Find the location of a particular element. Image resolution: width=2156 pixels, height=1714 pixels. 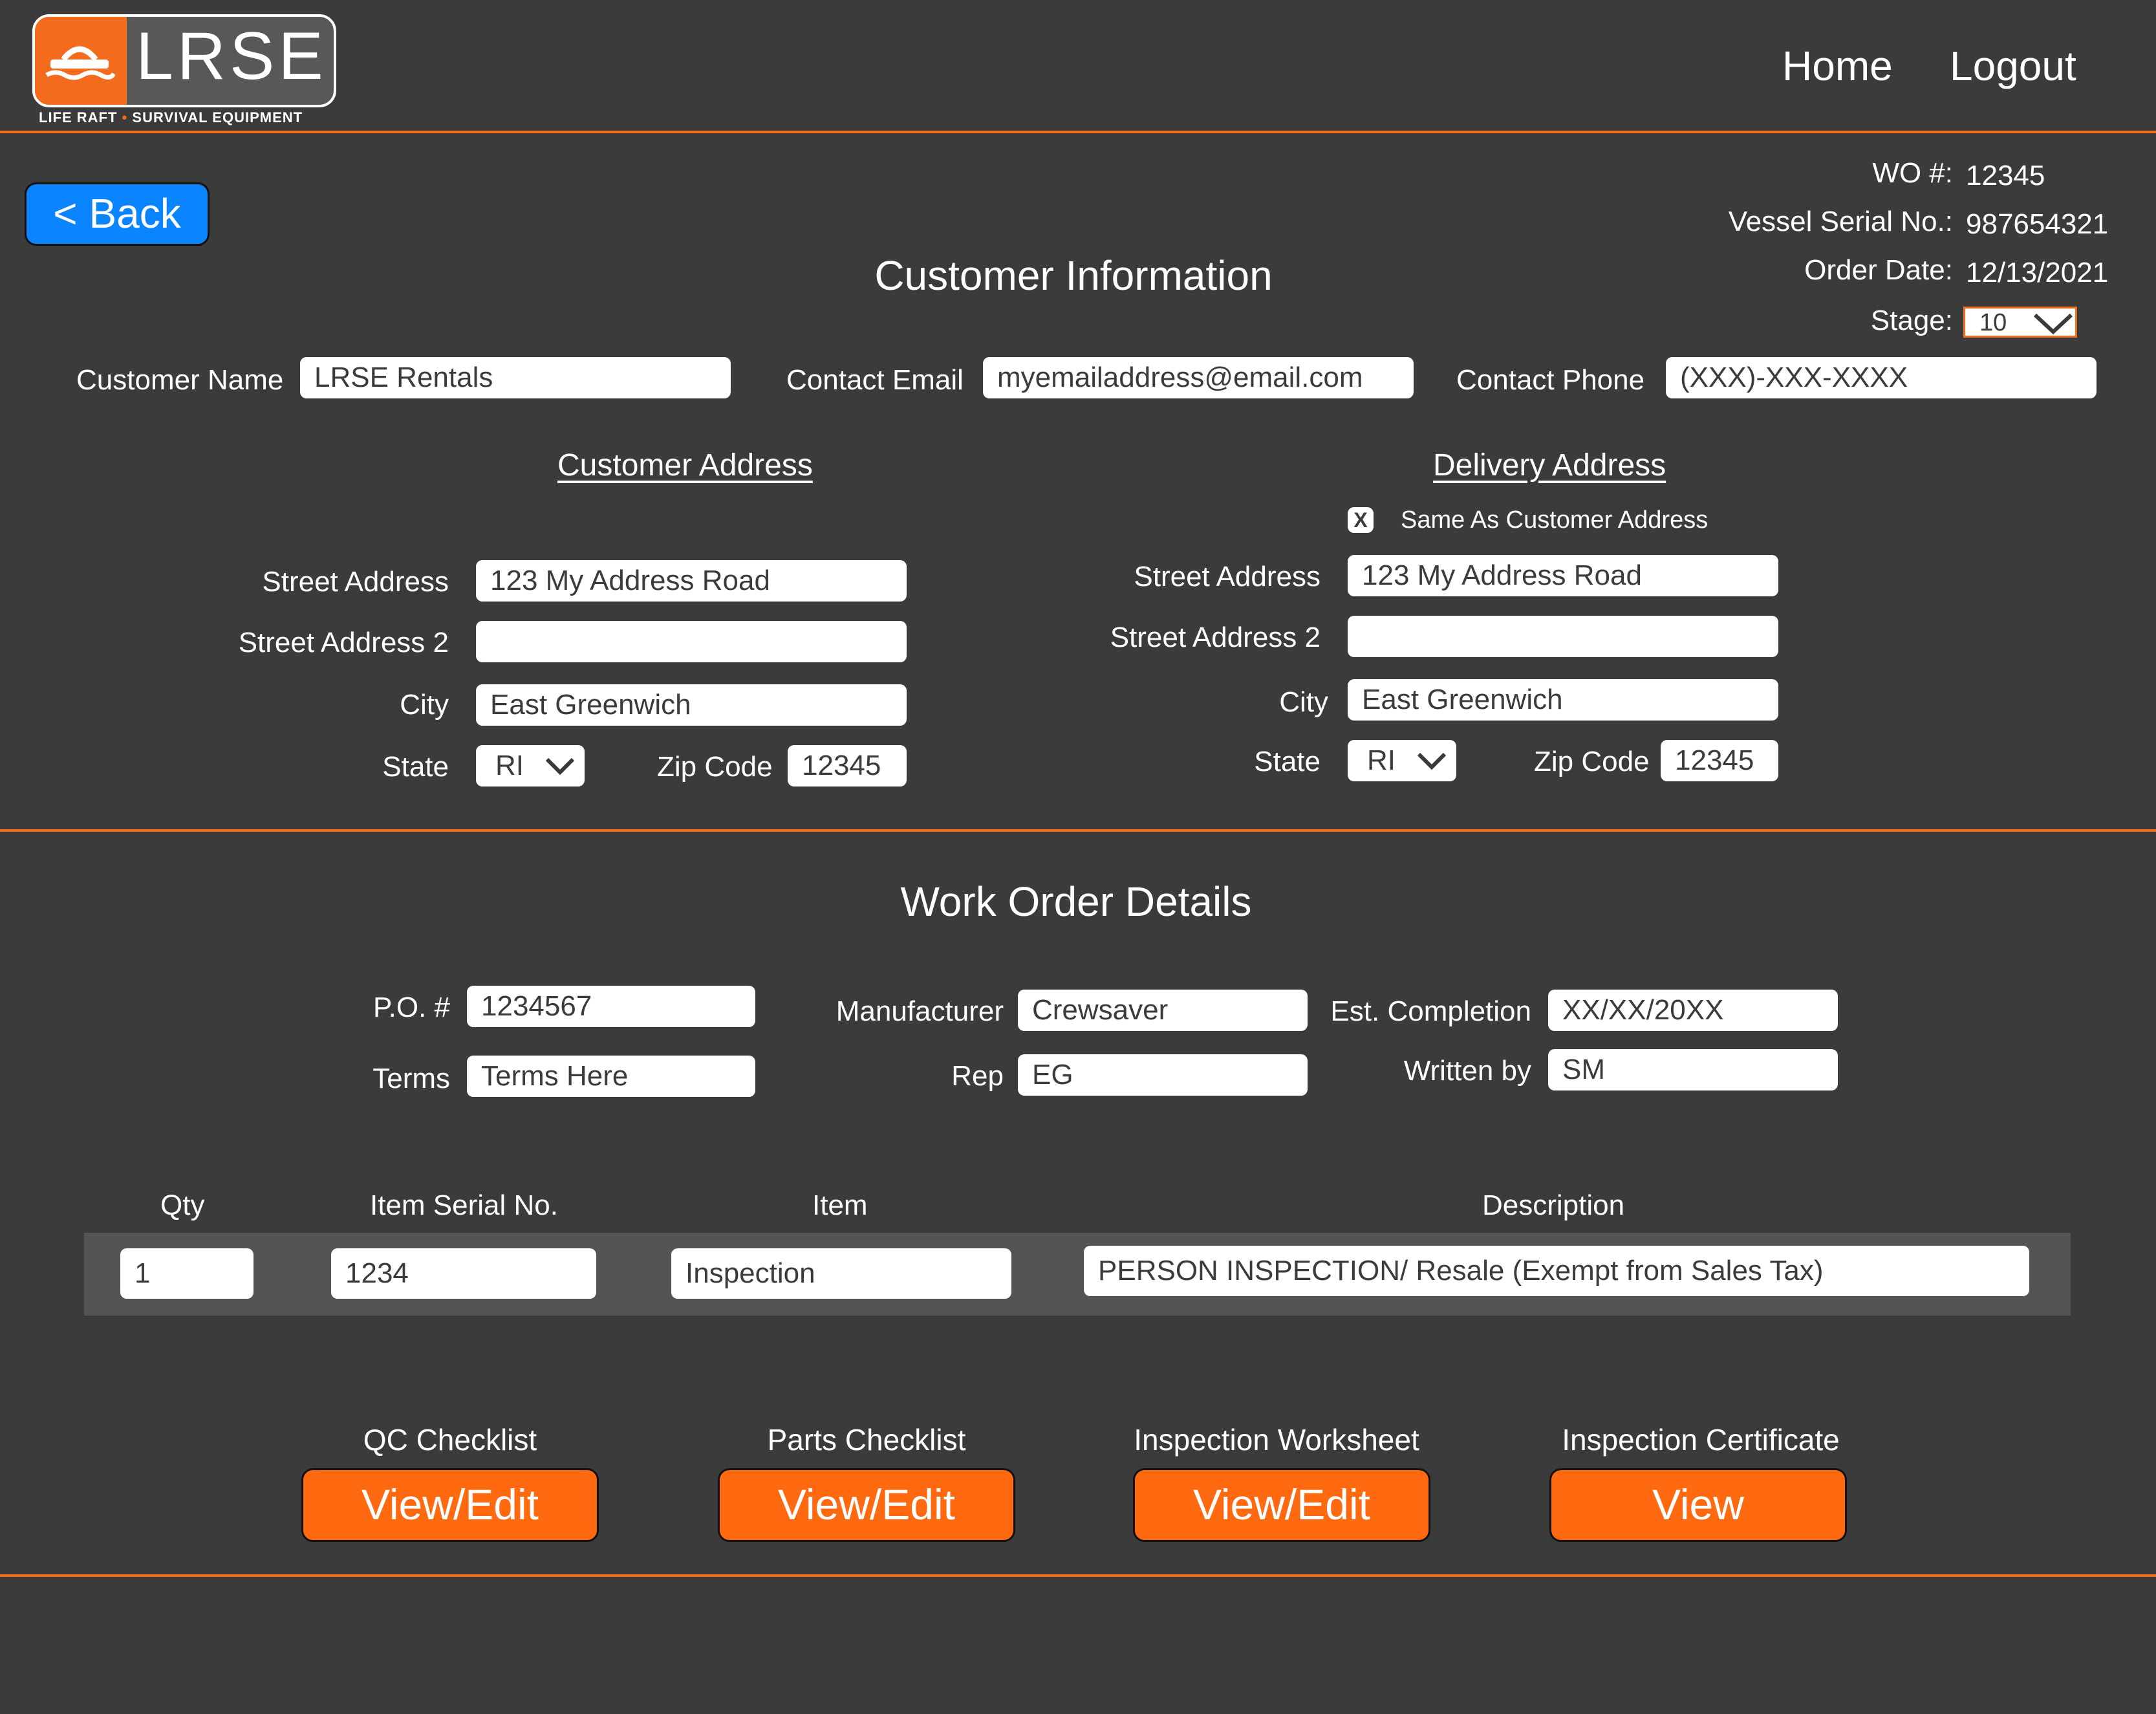

customer-state-value: RI is located at coordinates (509, 765).